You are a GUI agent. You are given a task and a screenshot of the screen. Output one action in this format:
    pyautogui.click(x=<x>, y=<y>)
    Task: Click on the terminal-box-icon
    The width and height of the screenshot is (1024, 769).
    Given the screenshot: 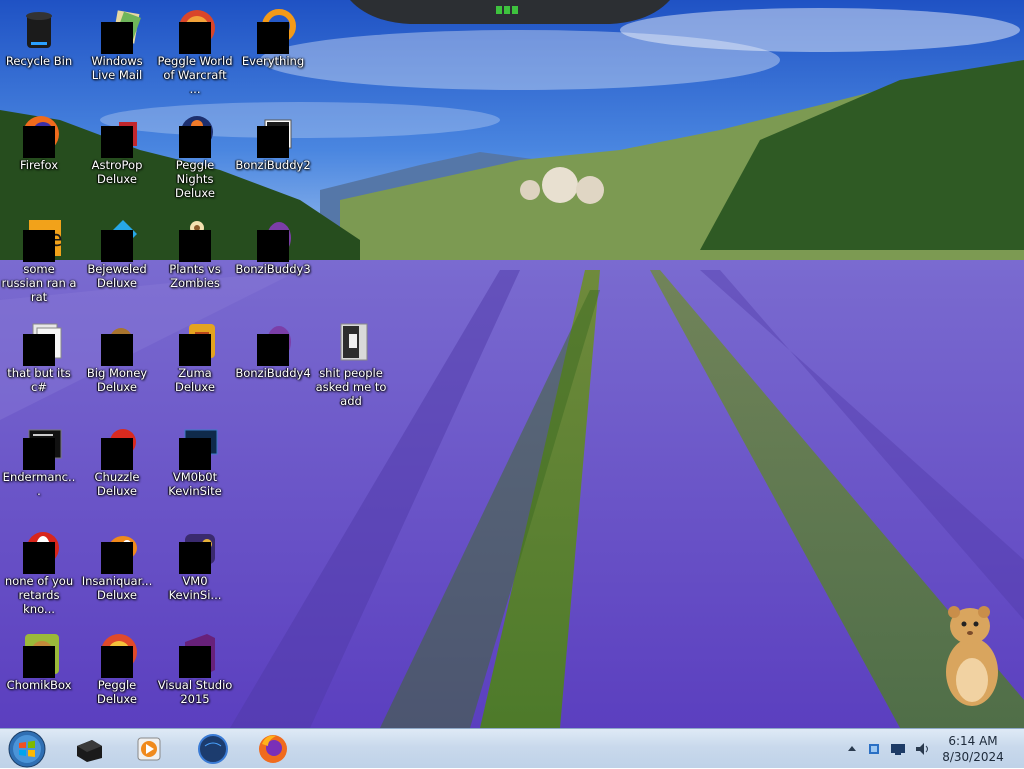 What is the action you would take?
    pyautogui.click(x=89, y=751)
    